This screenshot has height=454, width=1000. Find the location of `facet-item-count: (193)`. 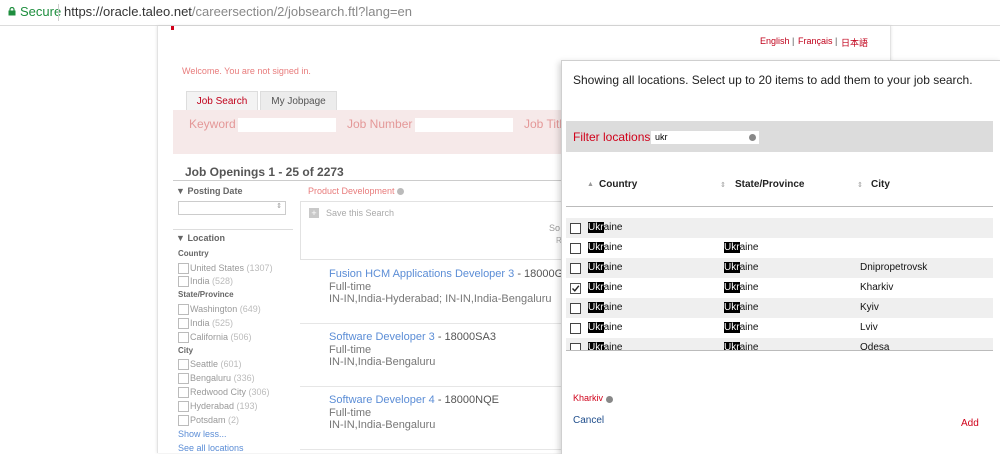

facet-item-count: (193) is located at coordinates (247, 406).